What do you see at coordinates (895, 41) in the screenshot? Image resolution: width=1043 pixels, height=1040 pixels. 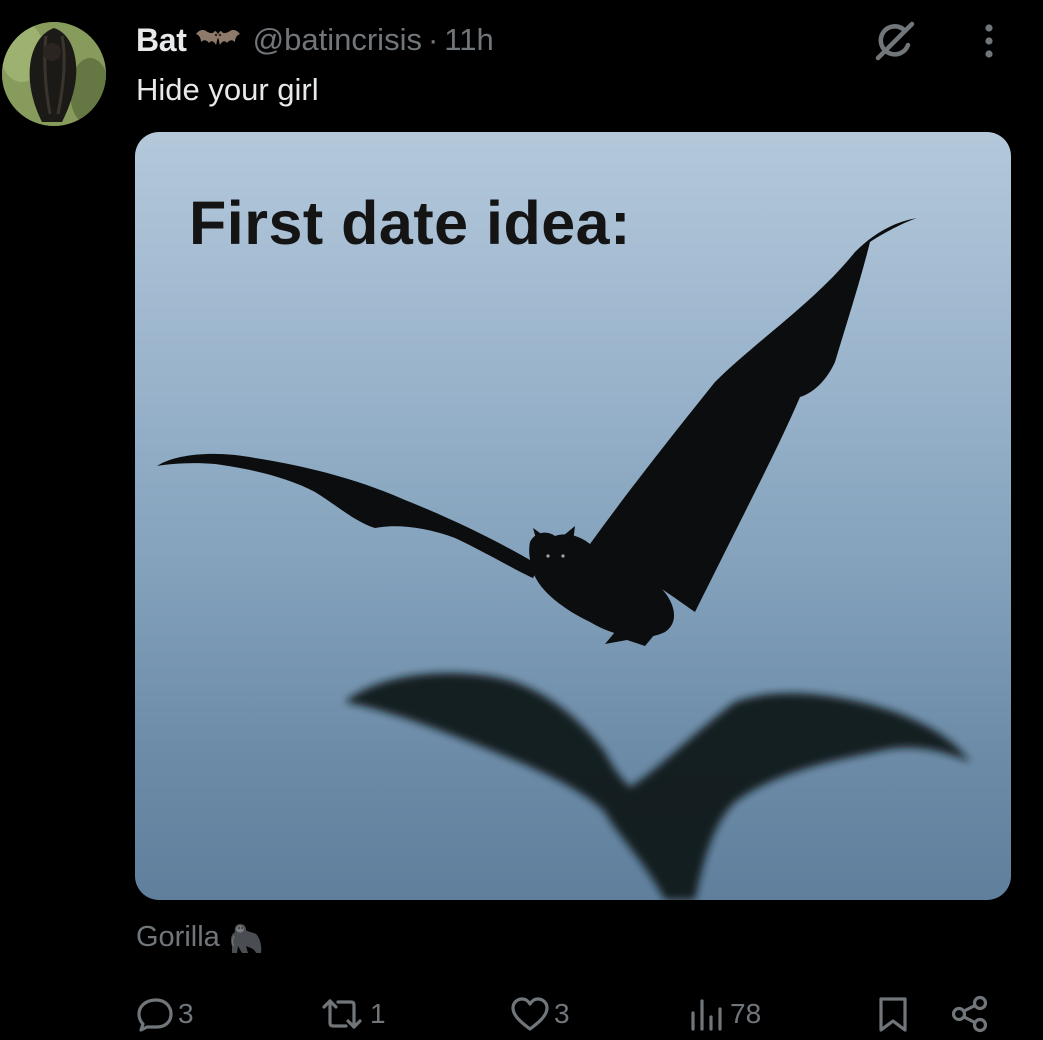 I see `grok-icon` at bounding box center [895, 41].